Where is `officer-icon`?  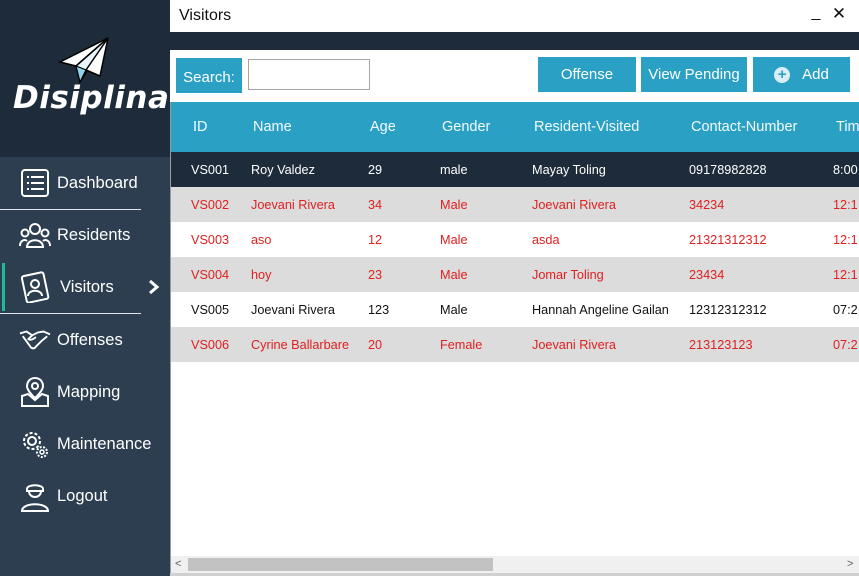 officer-icon is located at coordinates (35, 496).